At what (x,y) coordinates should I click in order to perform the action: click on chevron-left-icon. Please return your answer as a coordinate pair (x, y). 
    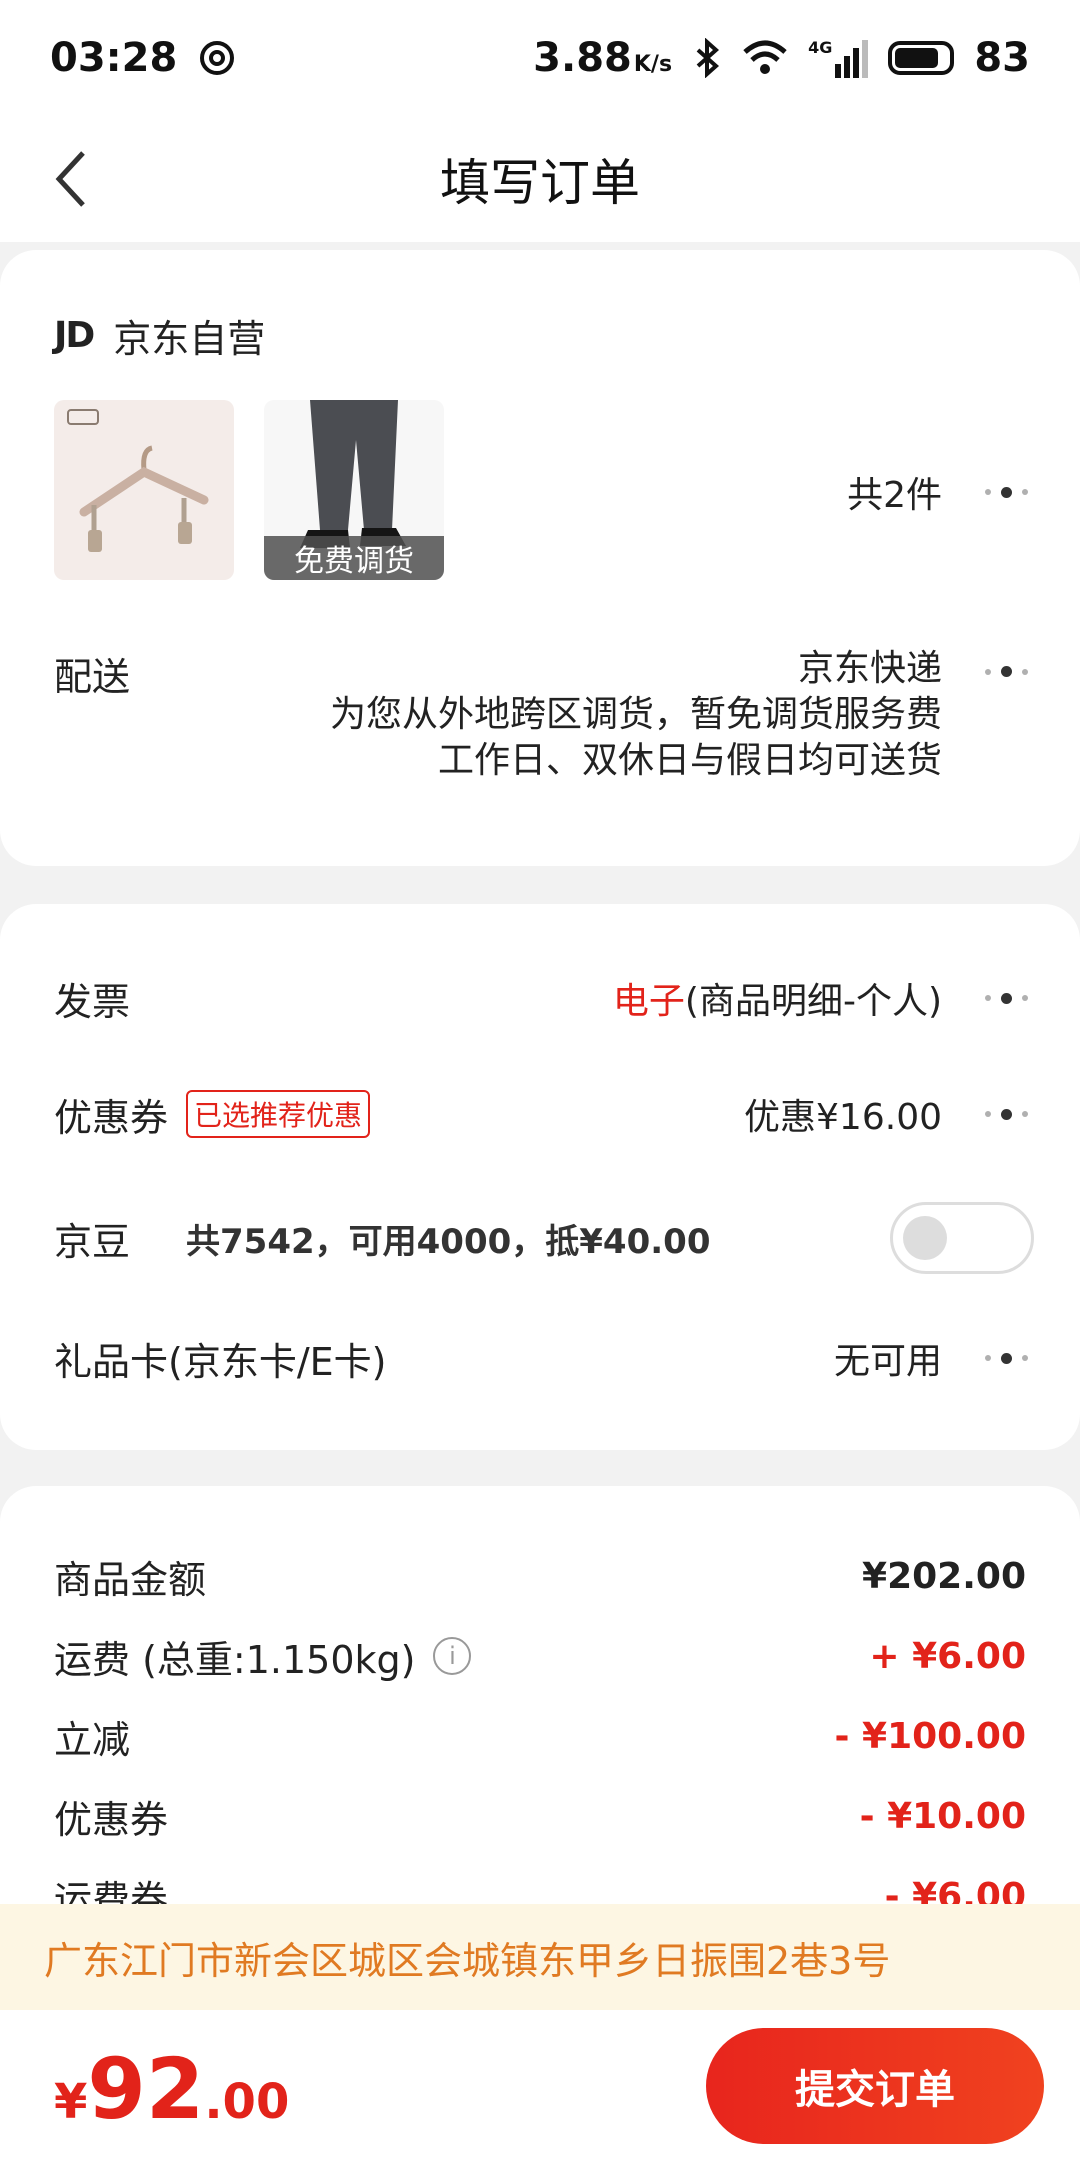
    Looking at the image, I should click on (70, 179).